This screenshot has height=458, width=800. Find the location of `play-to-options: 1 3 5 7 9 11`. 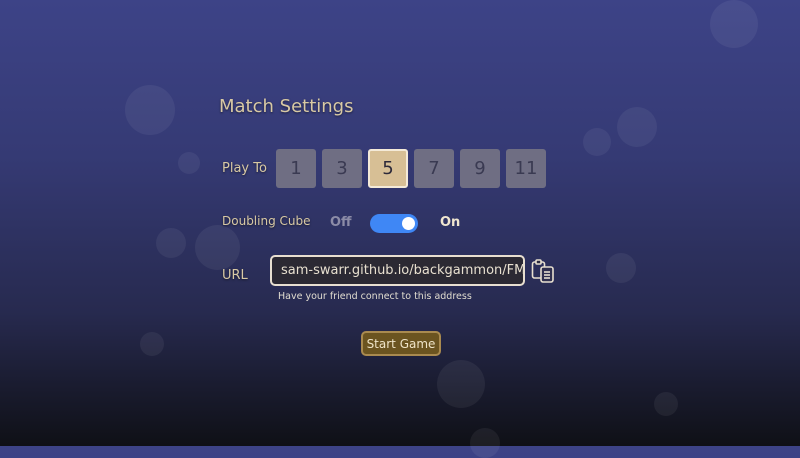

play-to-options: 1 3 5 7 9 11 is located at coordinates (411, 168).